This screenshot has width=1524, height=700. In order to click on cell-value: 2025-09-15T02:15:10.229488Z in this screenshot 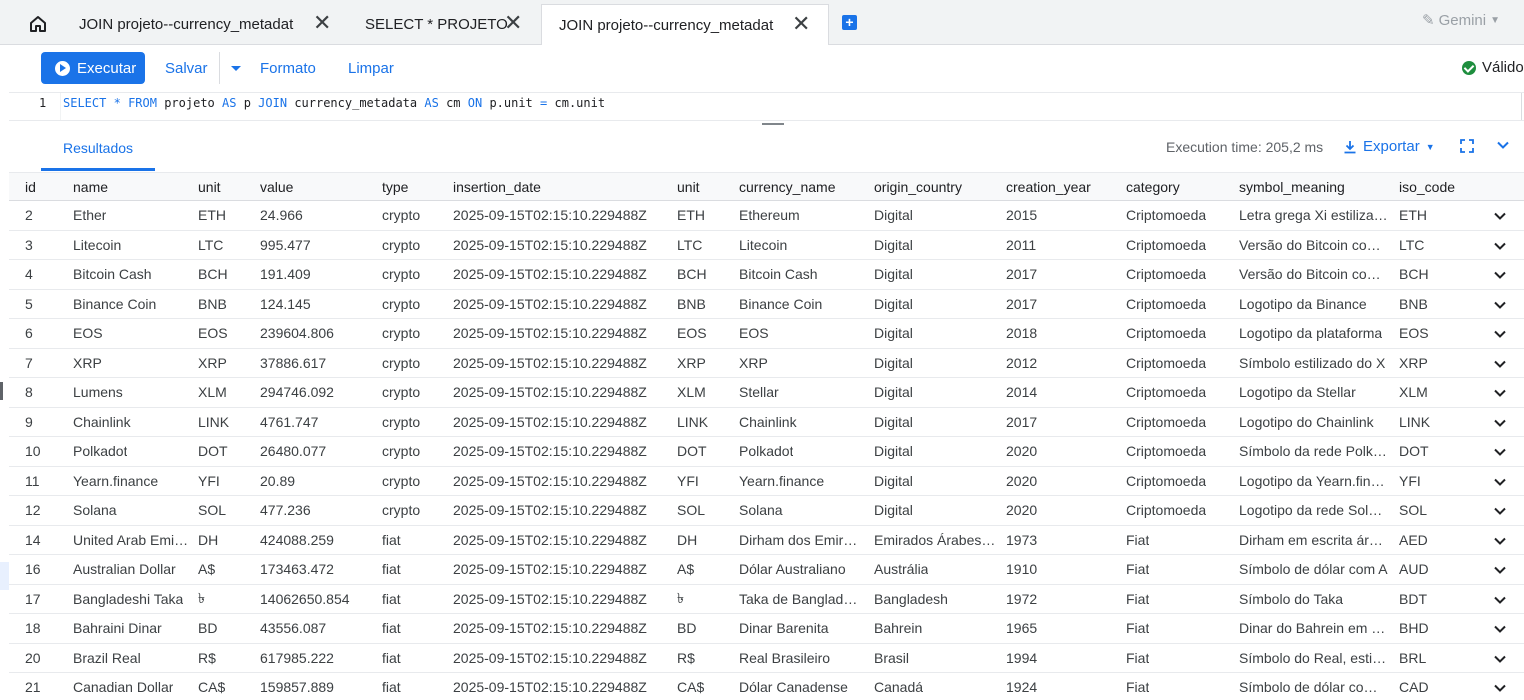, I will do `click(550, 480)`.